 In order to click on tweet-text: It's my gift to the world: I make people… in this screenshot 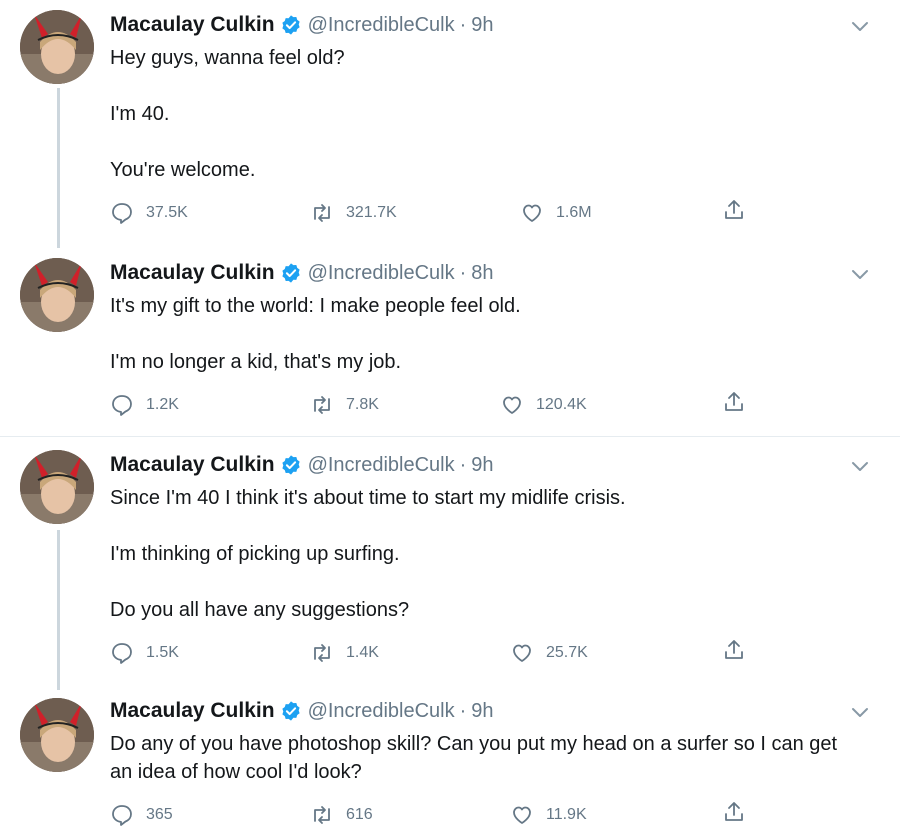, I will do `click(490, 334)`.